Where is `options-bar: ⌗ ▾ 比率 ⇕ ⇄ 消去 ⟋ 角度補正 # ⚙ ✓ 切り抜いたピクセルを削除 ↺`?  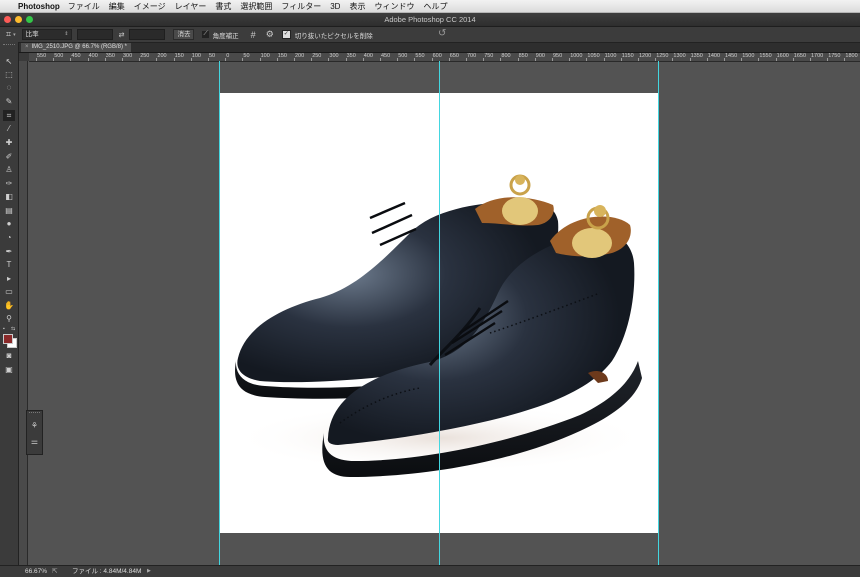 options-bar: ⌗ ▾ 比率 ⇕ ⇄ 消去 ⟋ 角度補正 # ⚙ ✓ 切り抜いたピクセルを削除 ↺ is located at coordinates (430, 35).